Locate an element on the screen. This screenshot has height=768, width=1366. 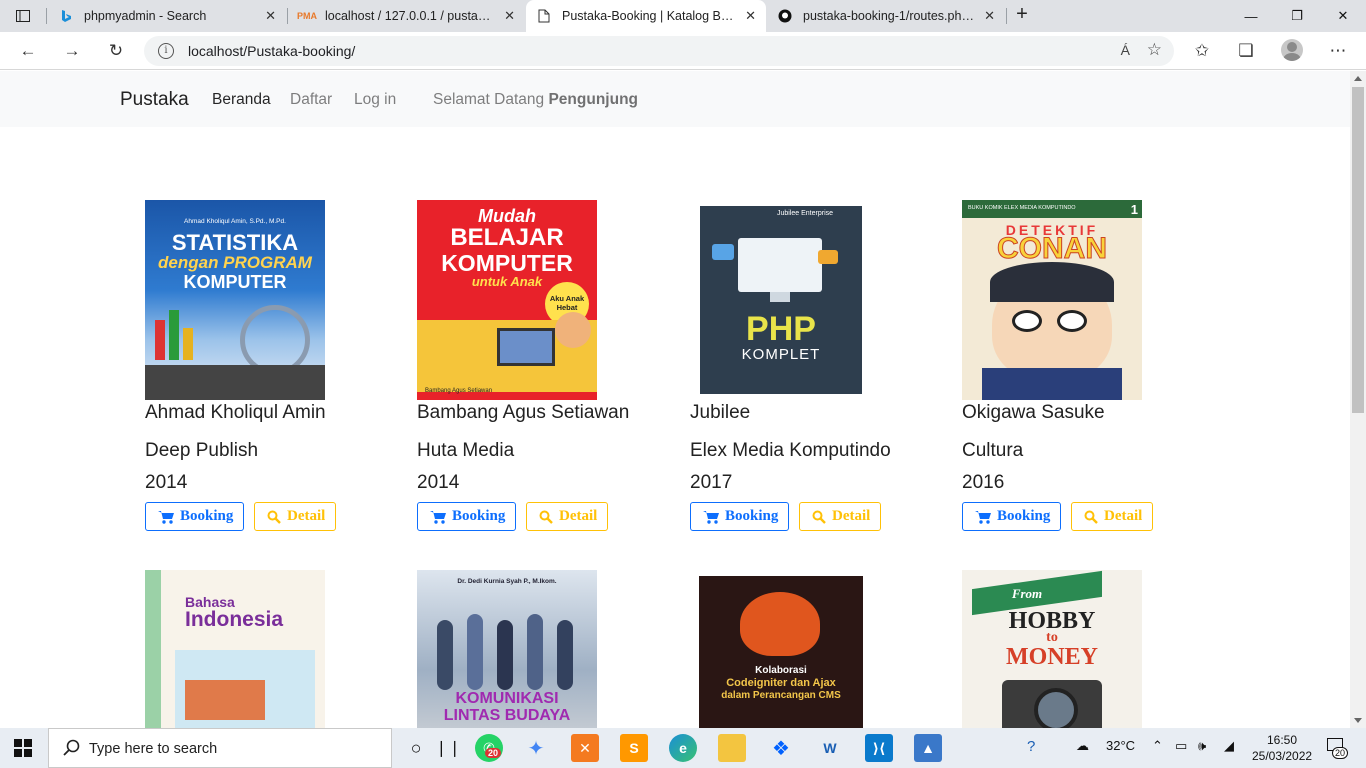
cortana-icon: ○ is located at coordinates (416, 748).